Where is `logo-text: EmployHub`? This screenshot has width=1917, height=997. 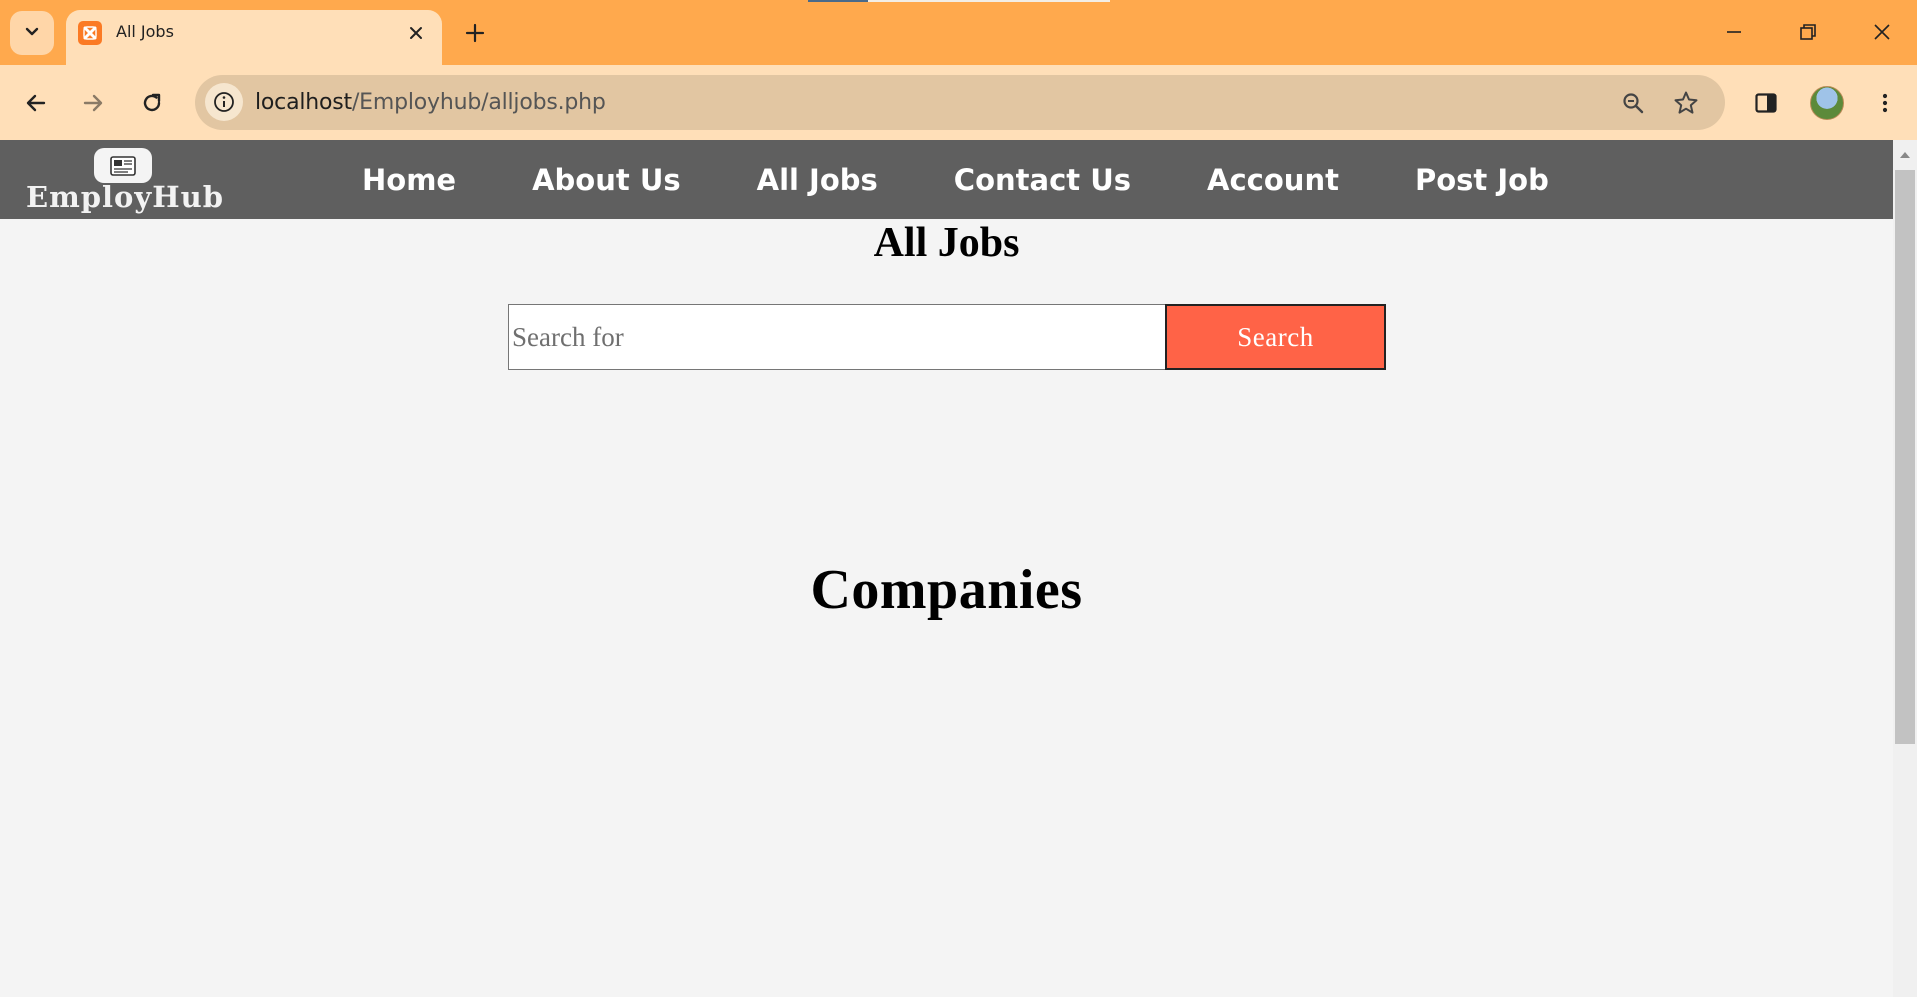
logo-text: EmployHub is located at coordinates (125, 197).